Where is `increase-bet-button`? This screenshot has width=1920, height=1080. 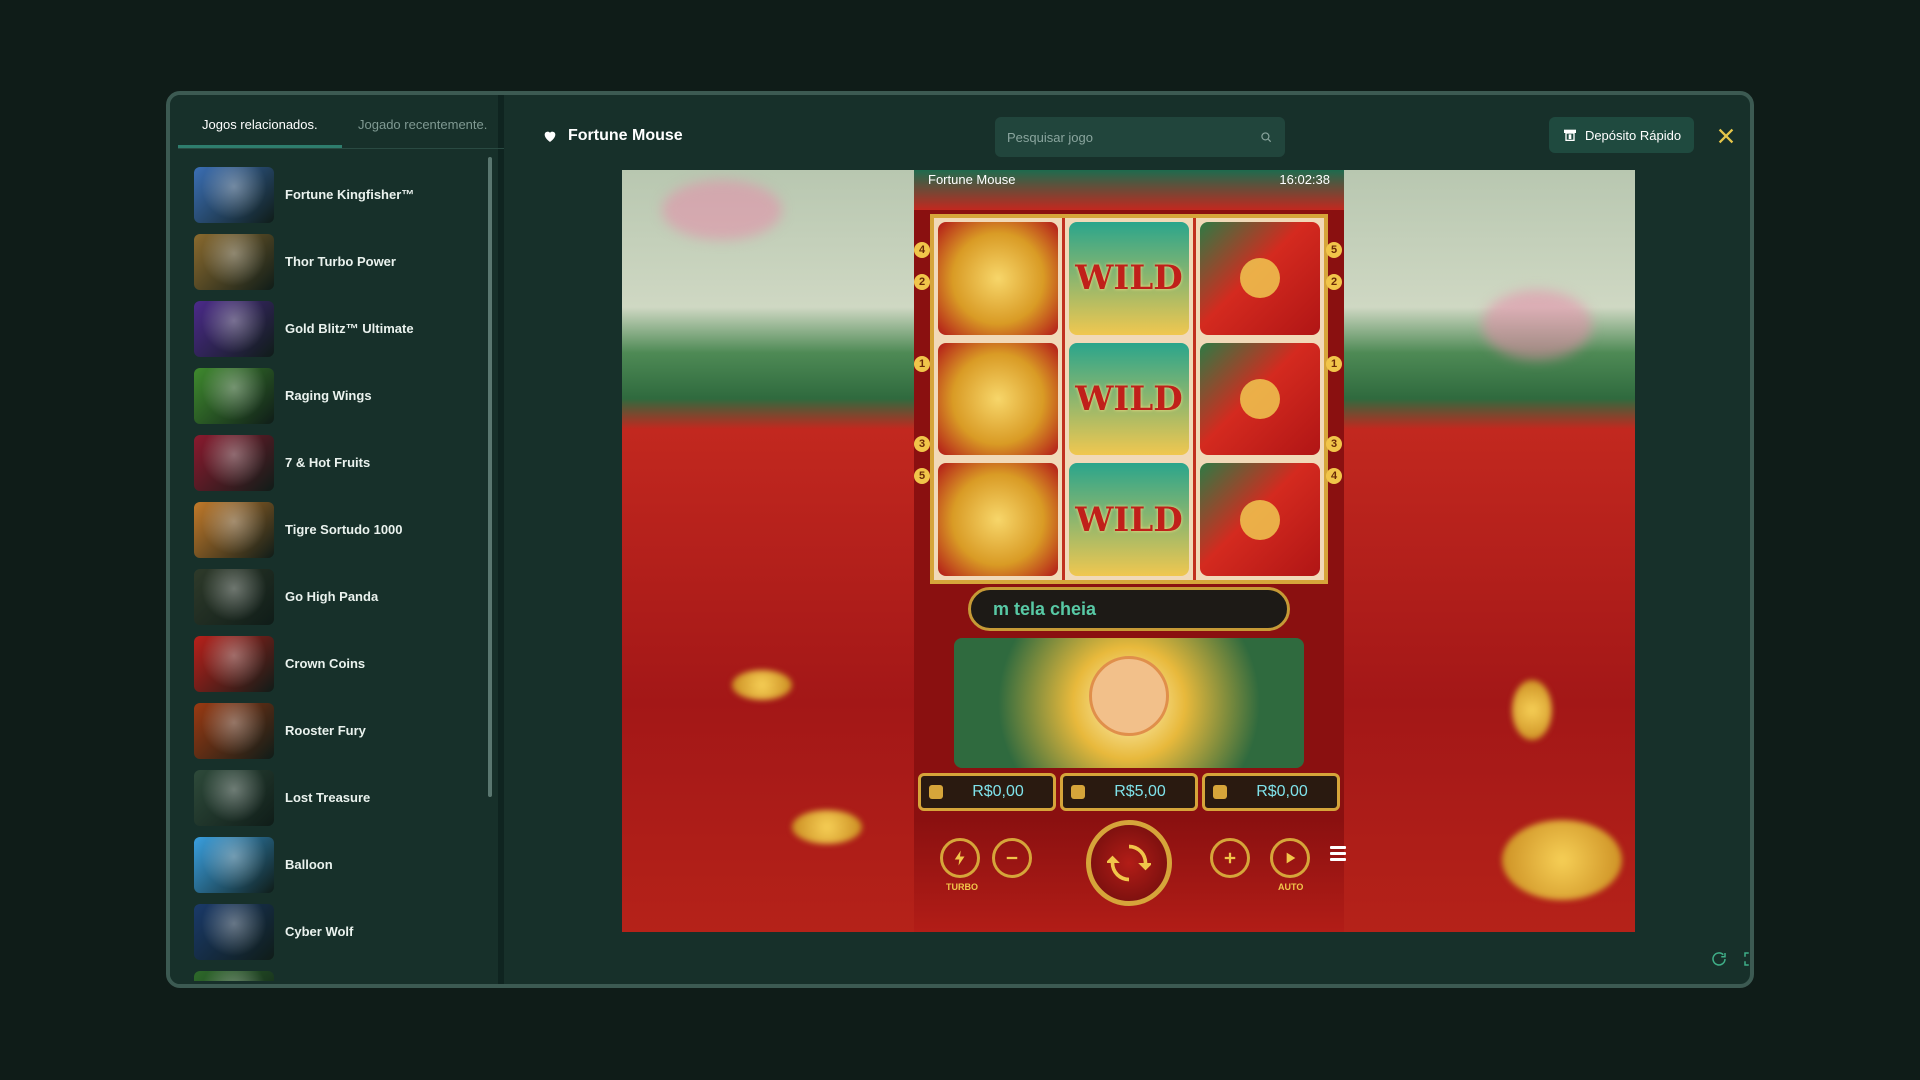
increase-bet-button is located at coordinates (1230, 858).